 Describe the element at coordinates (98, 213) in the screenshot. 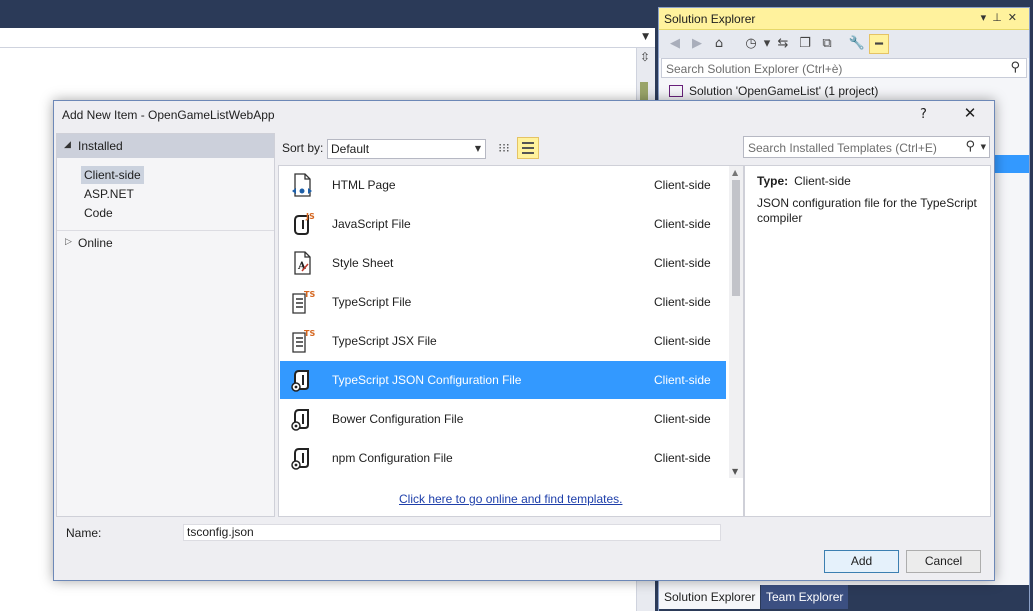

I see `tree-item-code: Code` at that location.